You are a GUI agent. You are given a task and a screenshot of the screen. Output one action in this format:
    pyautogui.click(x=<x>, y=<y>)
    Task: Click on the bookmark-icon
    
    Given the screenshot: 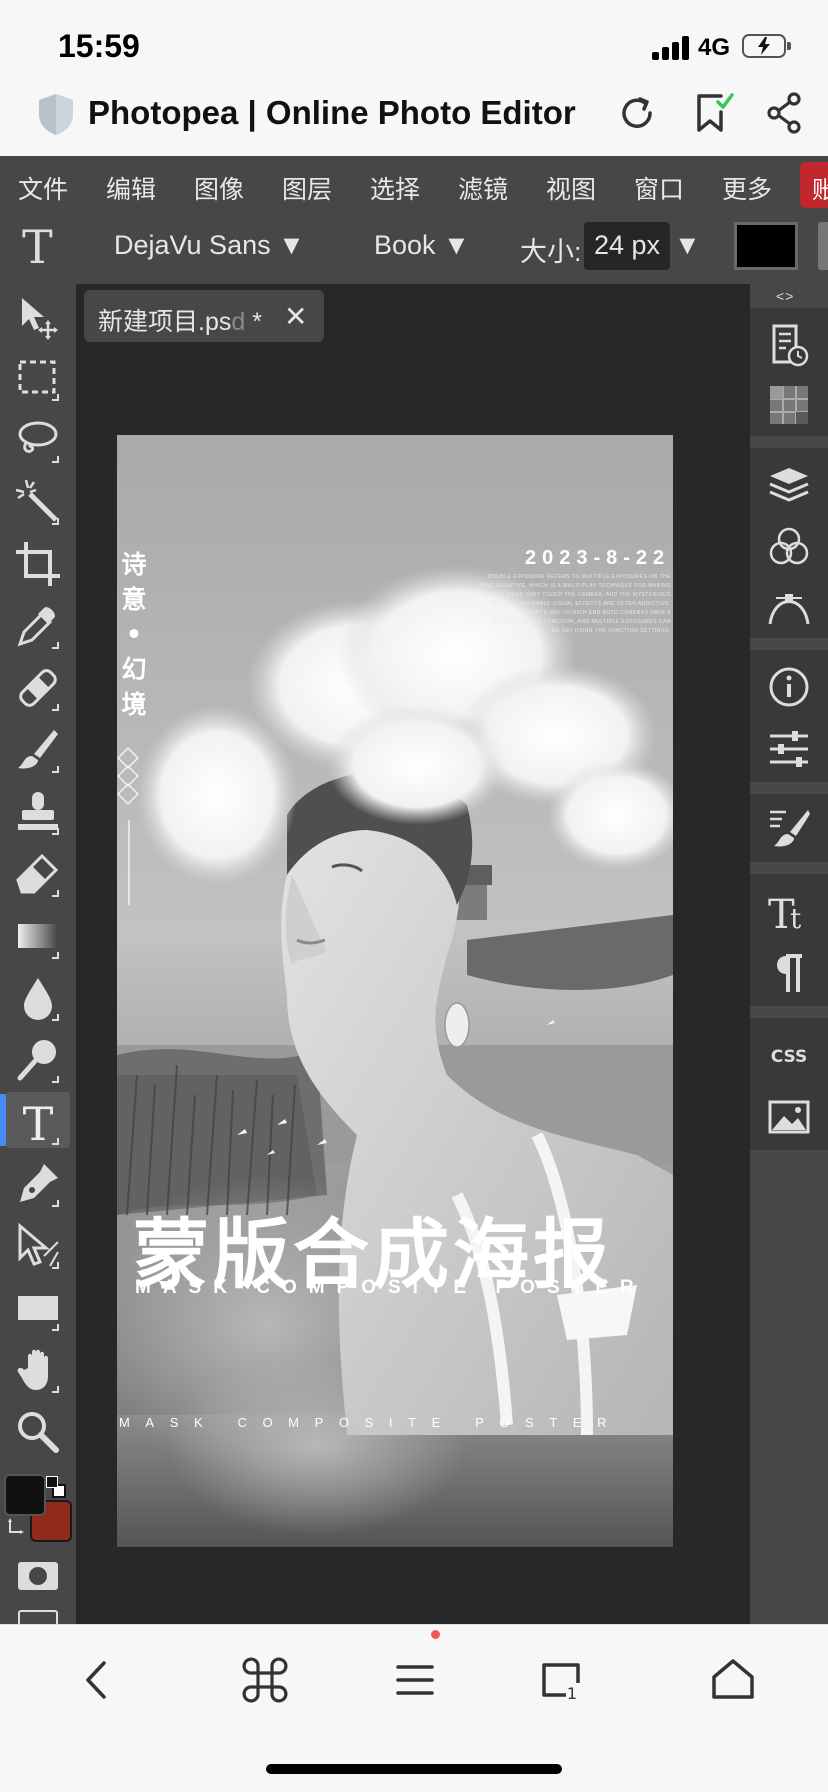 What is the action you would take?
    pyautogui.click(x=713, y=113)
    